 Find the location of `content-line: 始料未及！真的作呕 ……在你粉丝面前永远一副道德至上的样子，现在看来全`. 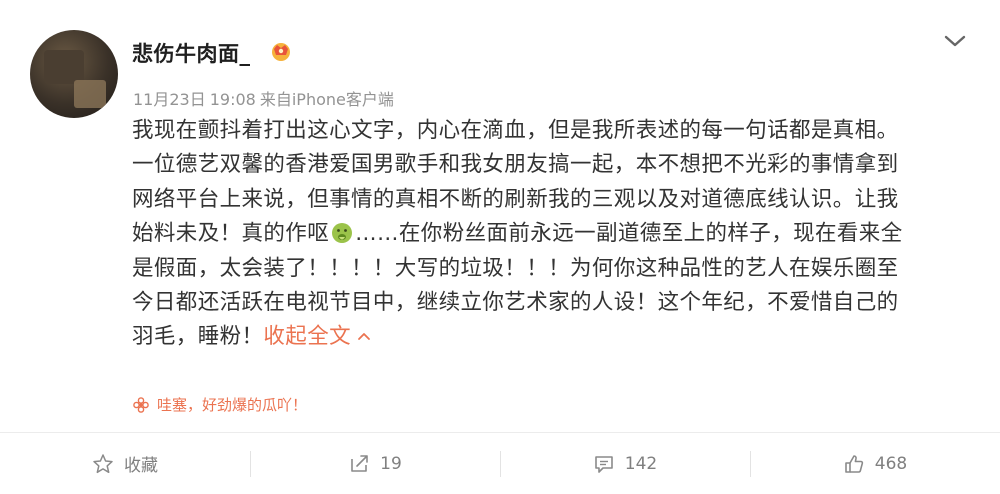

content-line: 始料未及！真的作呕 ……在你粉丝面前永远一副道德至上的样子，现在看来全 is located at coordinates (555, 234).